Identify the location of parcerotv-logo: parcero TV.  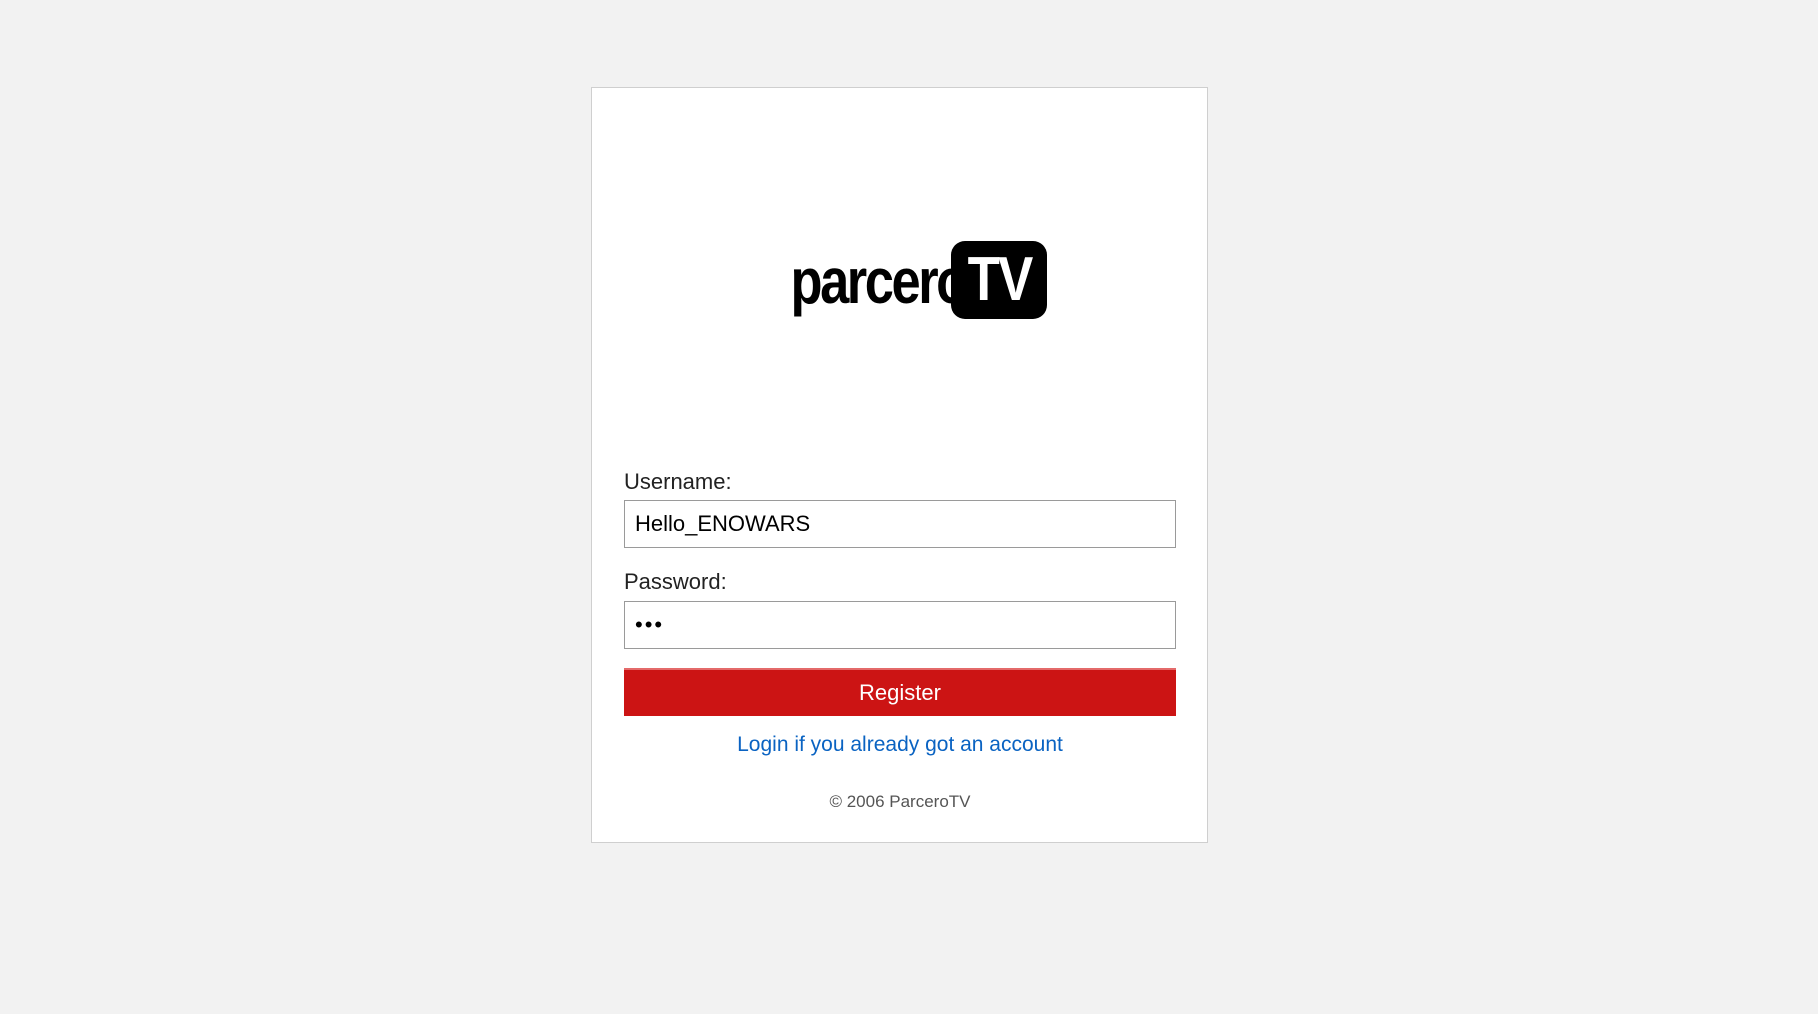
(899, 283).